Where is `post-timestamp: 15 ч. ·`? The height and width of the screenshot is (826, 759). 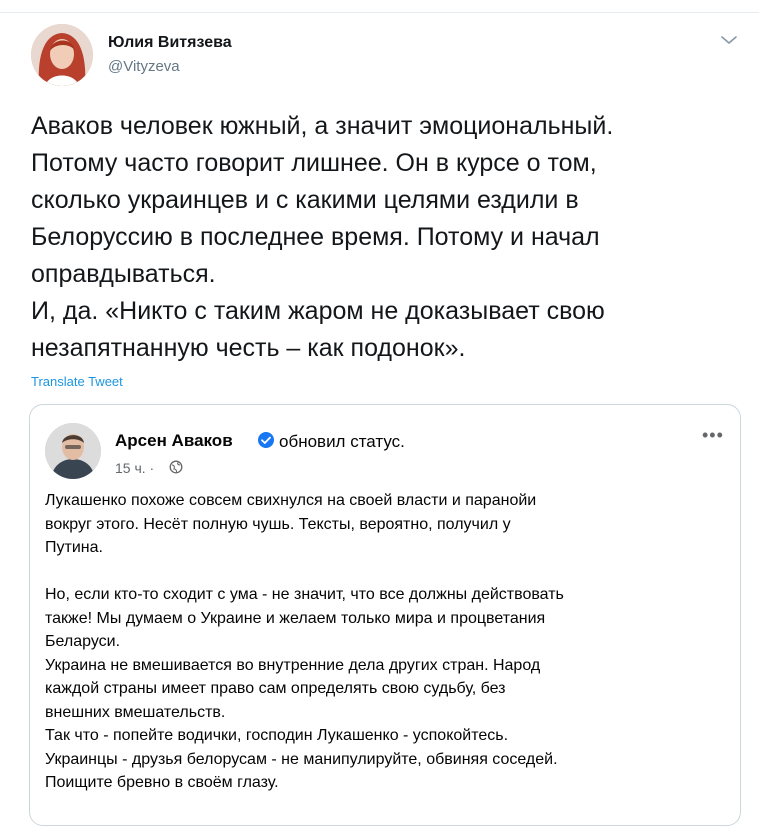
post-timestamp: 15 ч. · is located at coordinates (134, 468).